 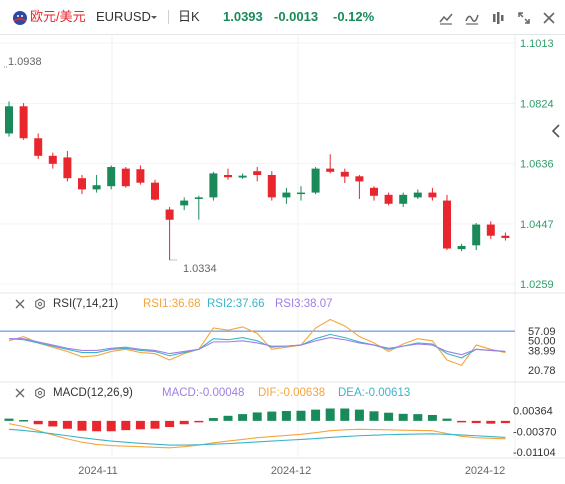 I want to click on price-tick-label: 1.0636, so click(x=537, y=165).